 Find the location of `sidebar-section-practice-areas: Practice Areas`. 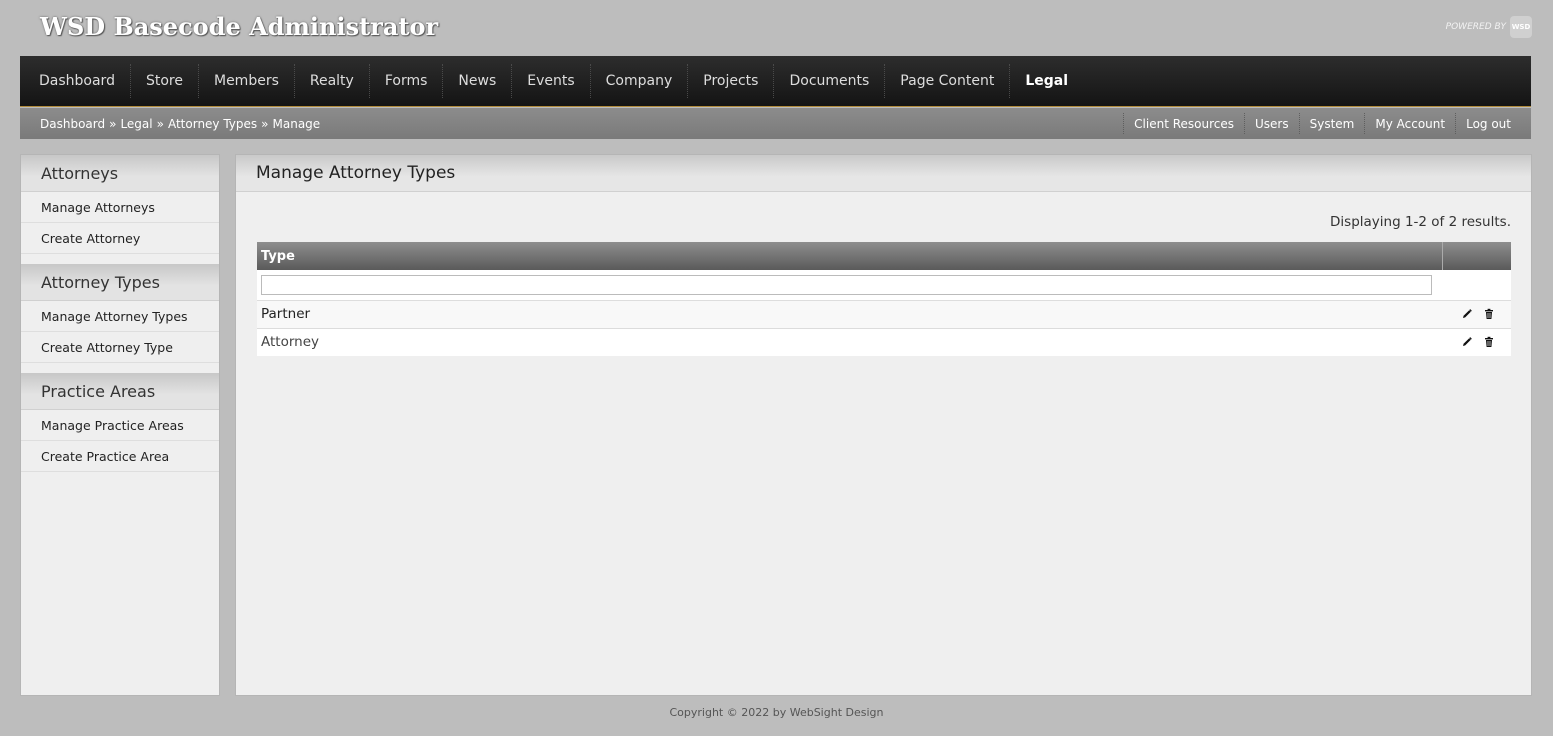

sidebar-section-practice-areas: Practice Areas is located at coordinates (120, 391).